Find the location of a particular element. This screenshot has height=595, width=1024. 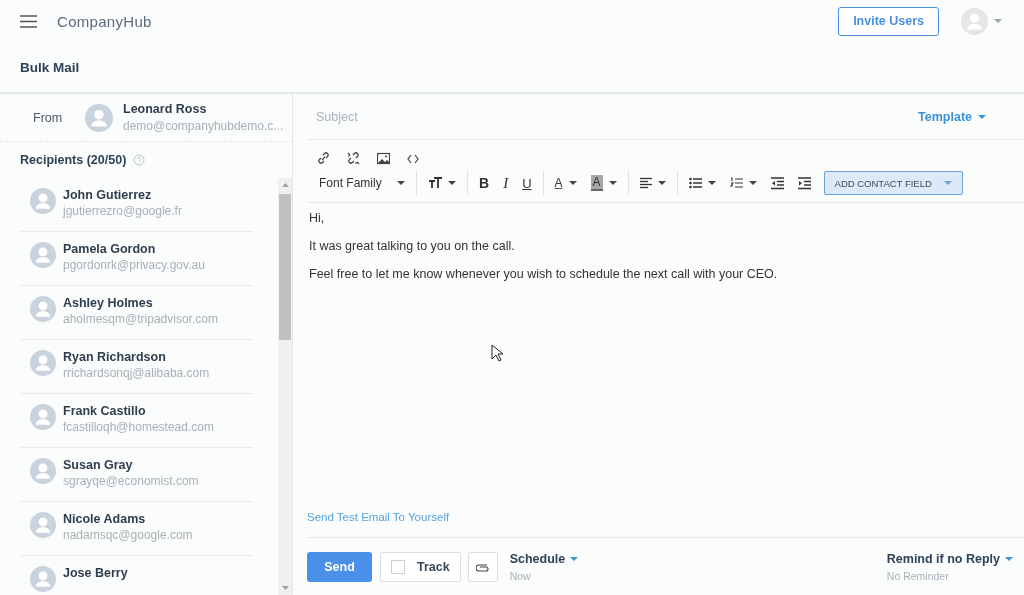

recipient-item: Ryan Richardson rrichardsonqj@alibaba.com is located at coordinates (136, 367).